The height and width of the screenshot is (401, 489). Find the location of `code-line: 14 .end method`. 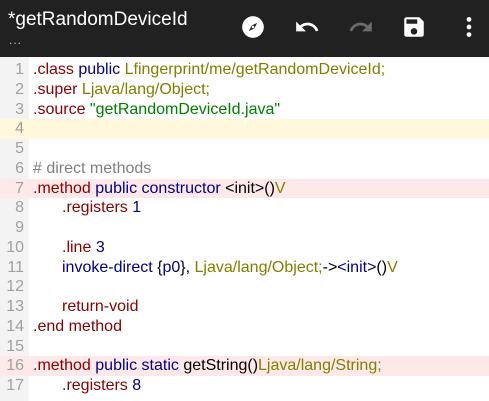

code-line: 14 .end method is located at coordinates (244, 327).